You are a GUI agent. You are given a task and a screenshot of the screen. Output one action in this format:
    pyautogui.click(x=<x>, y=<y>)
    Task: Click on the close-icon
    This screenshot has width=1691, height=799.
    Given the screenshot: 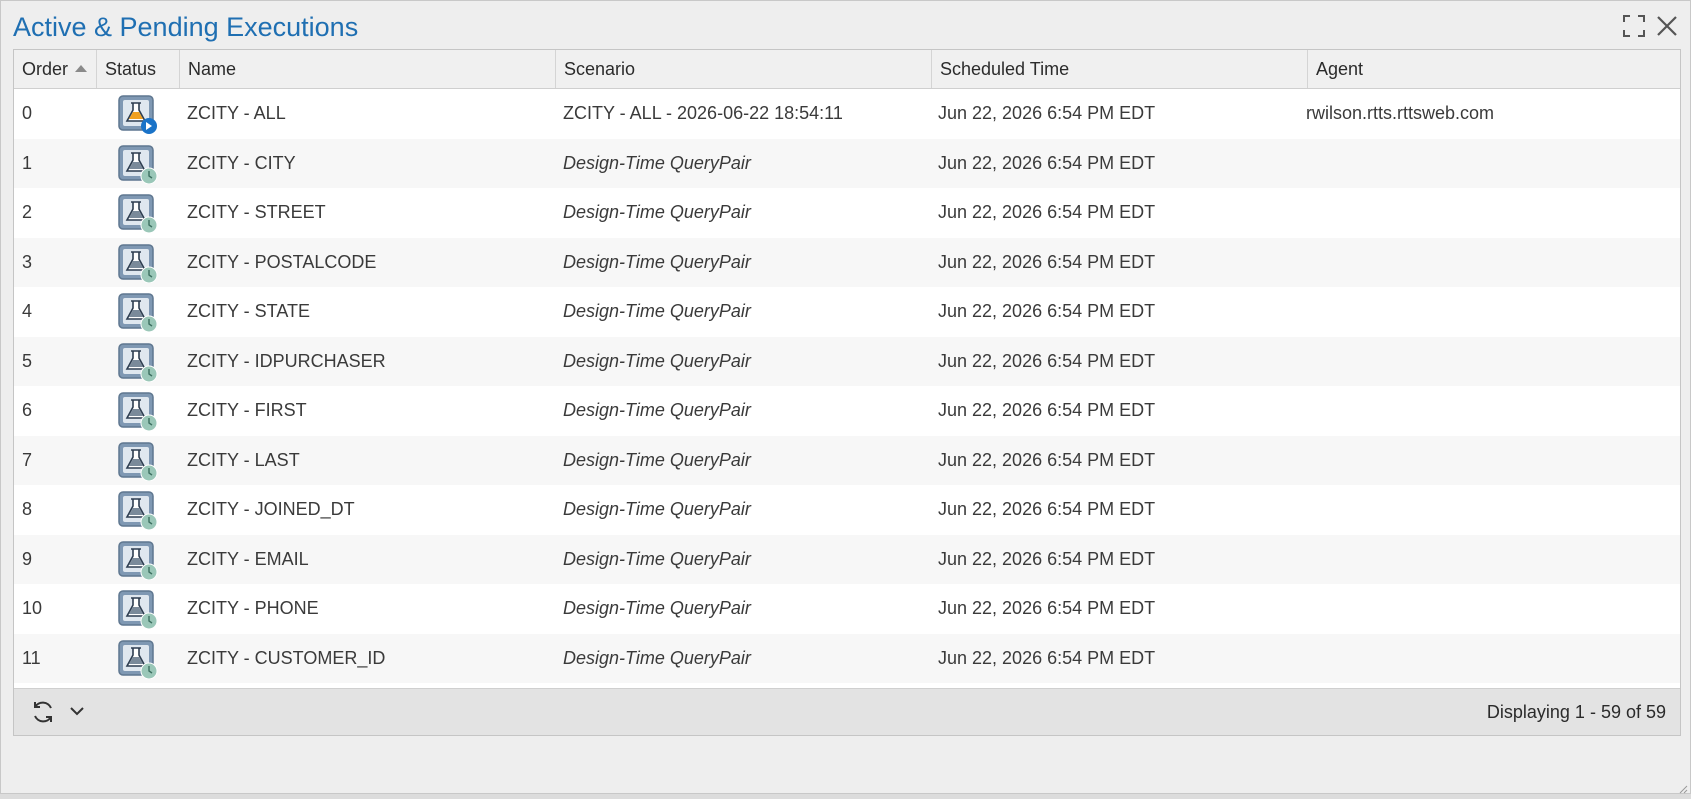 What is the action you would take?
    pyautogui.click(x=1667, y=26)
    